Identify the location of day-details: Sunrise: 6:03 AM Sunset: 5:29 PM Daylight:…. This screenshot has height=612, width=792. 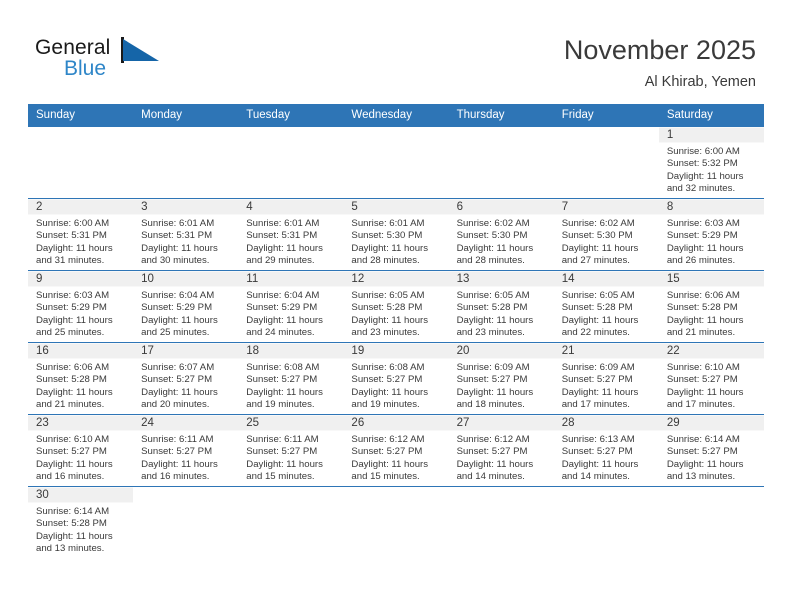
(711, 241).